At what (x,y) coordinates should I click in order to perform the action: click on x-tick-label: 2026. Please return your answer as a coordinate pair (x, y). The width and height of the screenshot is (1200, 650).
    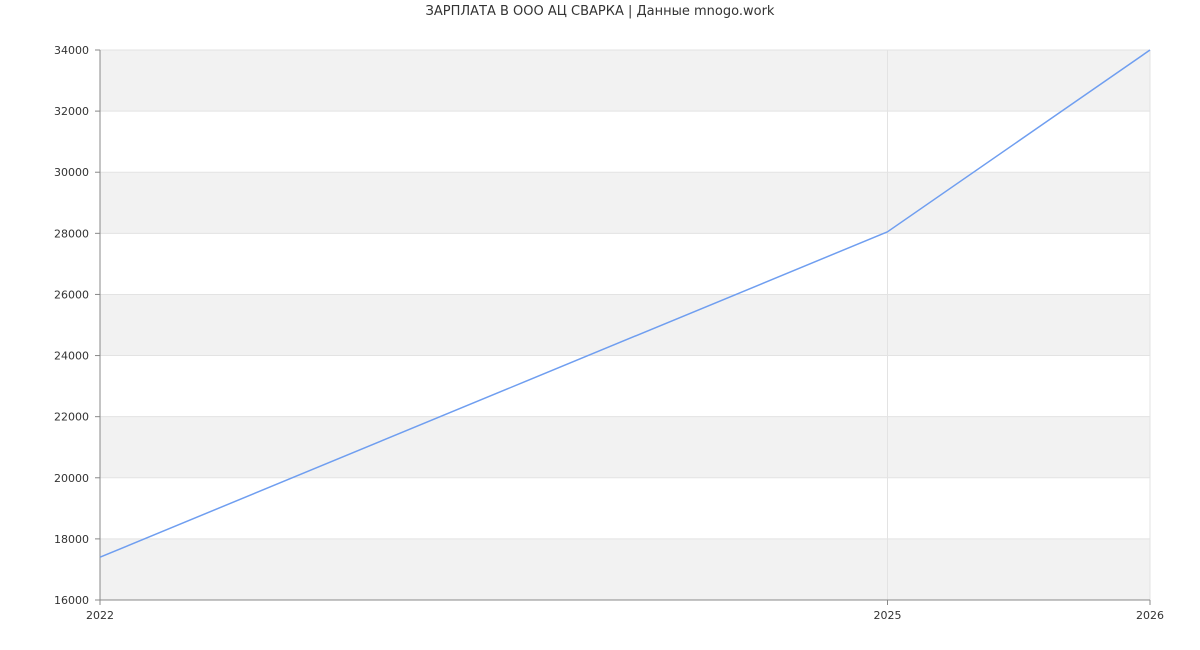
    Looking at the image, I should click on (1150, 615).